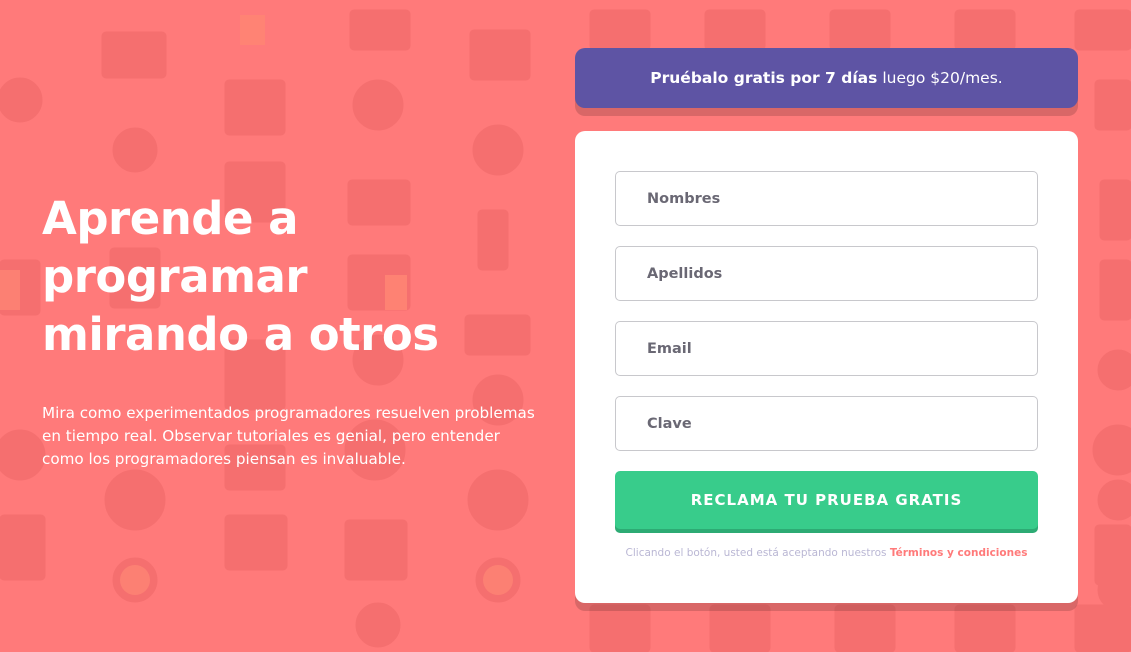 This screenshot has height=652, width=1131. What do you see at coordinates (959, 553) in the screenshot?
I see `terms-link: Términos y condiciones` at bounding box center [959, 553].